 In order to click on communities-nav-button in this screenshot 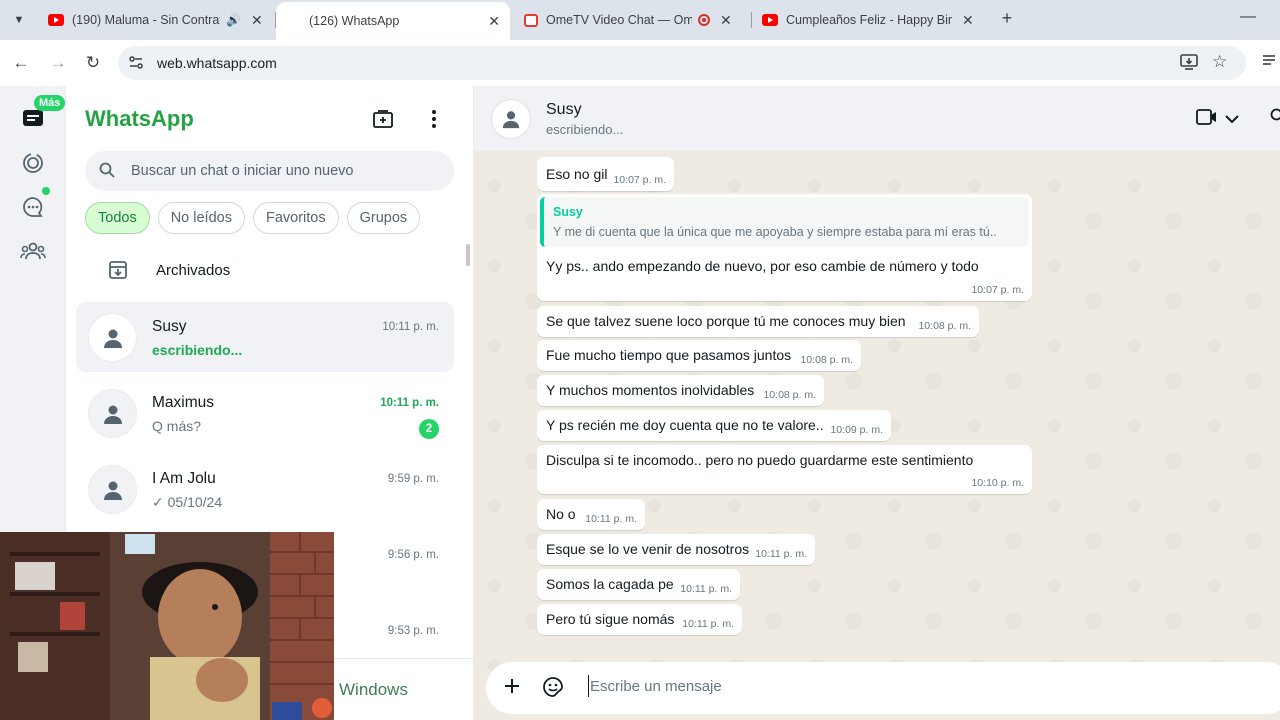, I will do `click(33, 251)`.